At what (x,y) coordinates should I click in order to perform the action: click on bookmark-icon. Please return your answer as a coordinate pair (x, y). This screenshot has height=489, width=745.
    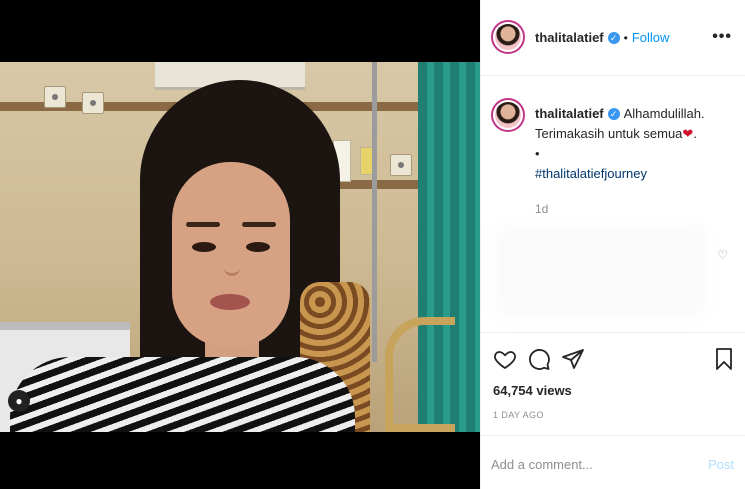
    Looking at the image, I should click on (724, 359).